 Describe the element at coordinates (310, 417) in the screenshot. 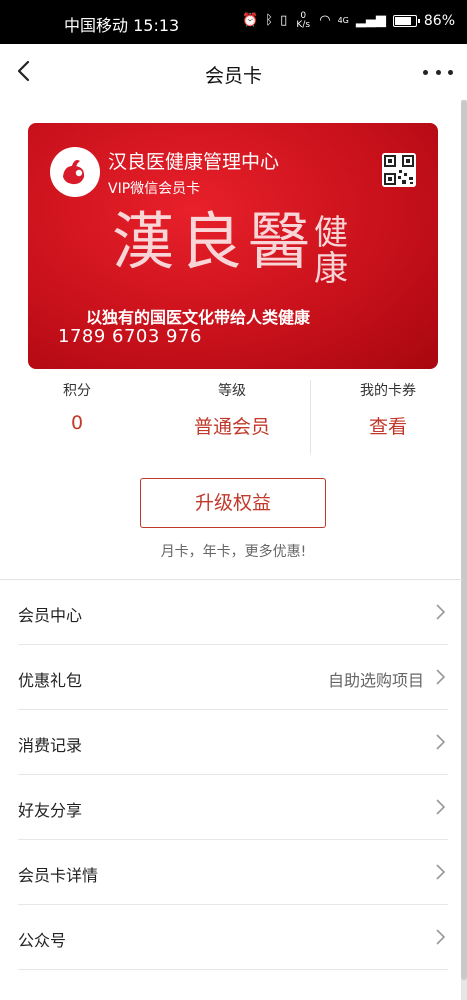

I see `stats-divider` at that location.